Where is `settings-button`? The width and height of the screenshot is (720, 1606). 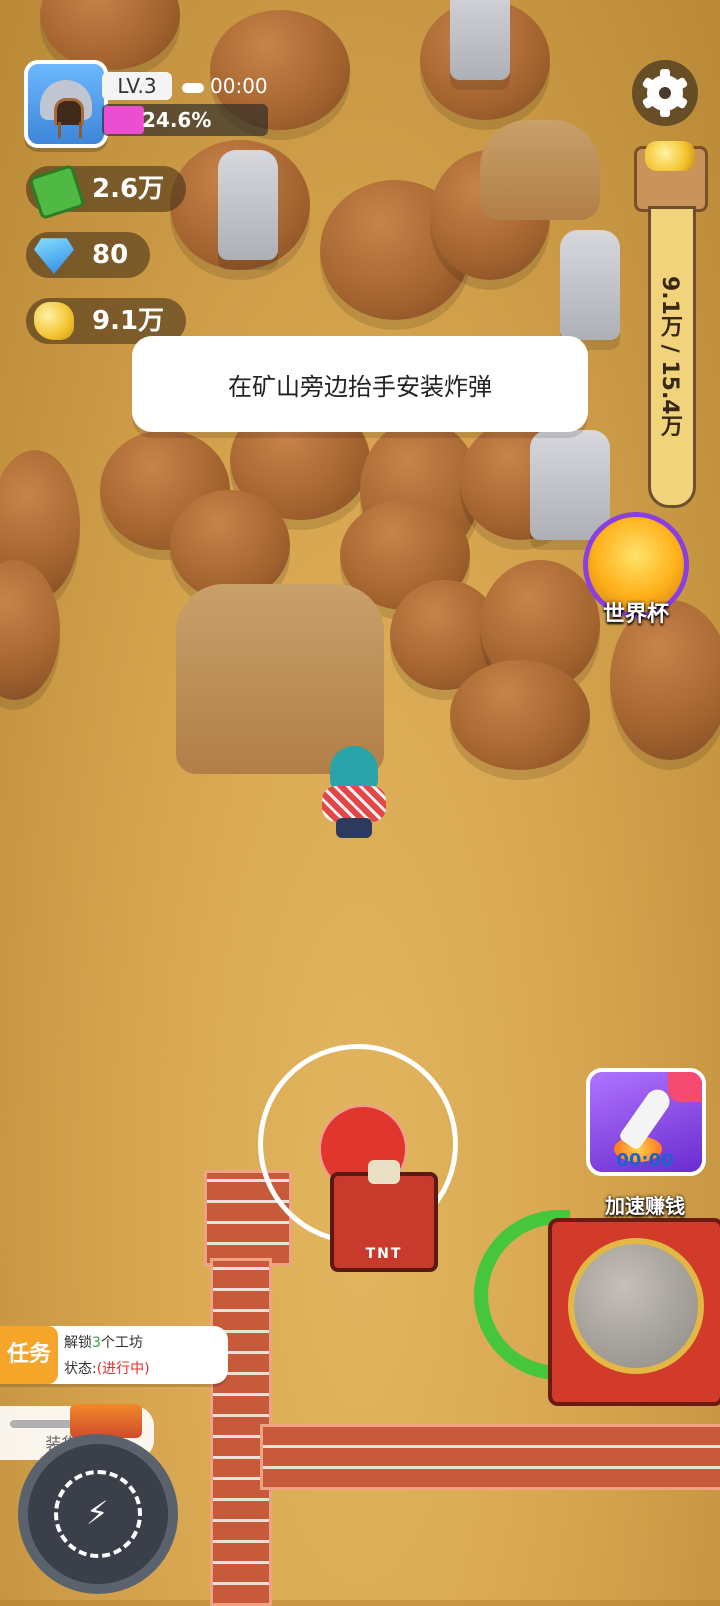 settings-button is located at coordinates (665, 93).